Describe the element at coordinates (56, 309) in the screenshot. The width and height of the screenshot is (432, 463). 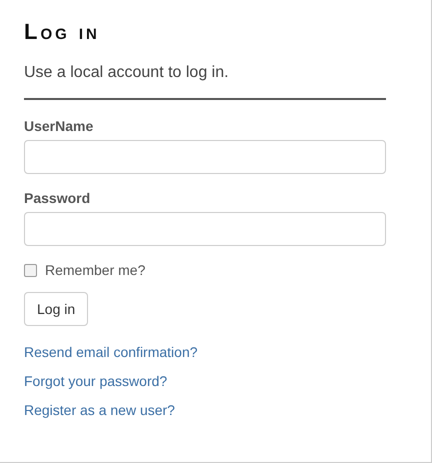
I see `login-button: Log in` at that location.